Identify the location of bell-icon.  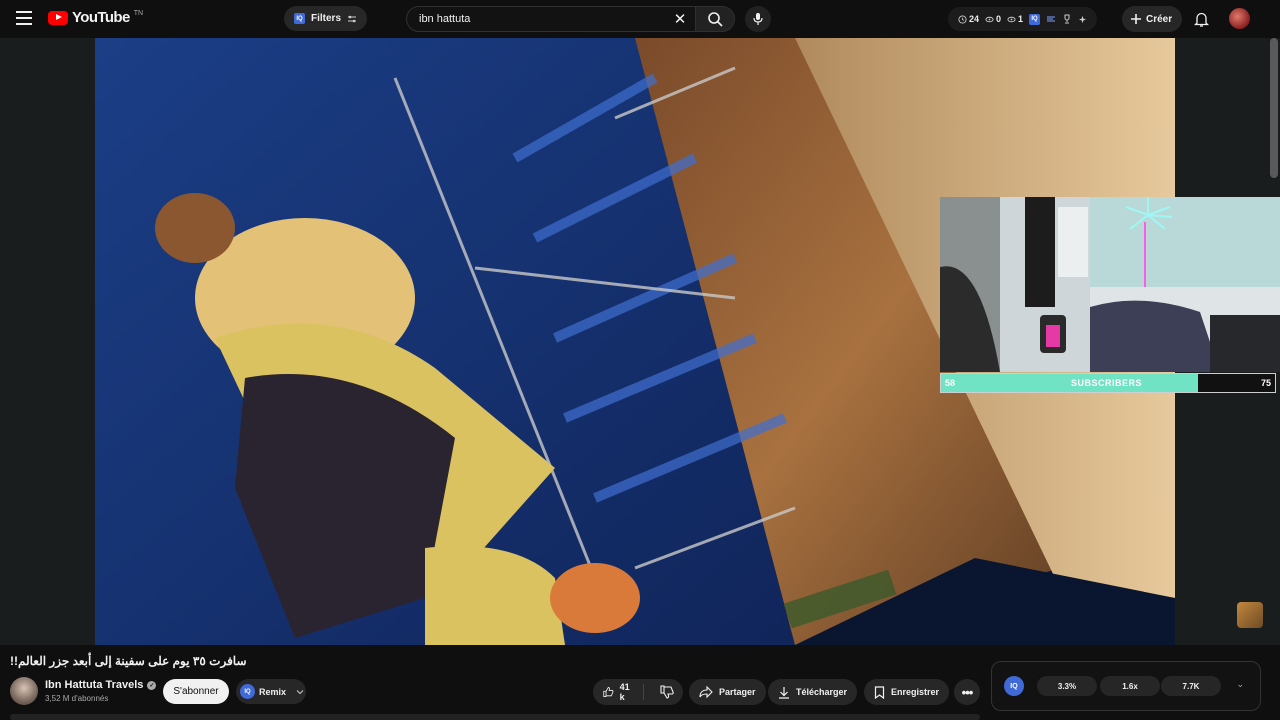
(1201, 19).